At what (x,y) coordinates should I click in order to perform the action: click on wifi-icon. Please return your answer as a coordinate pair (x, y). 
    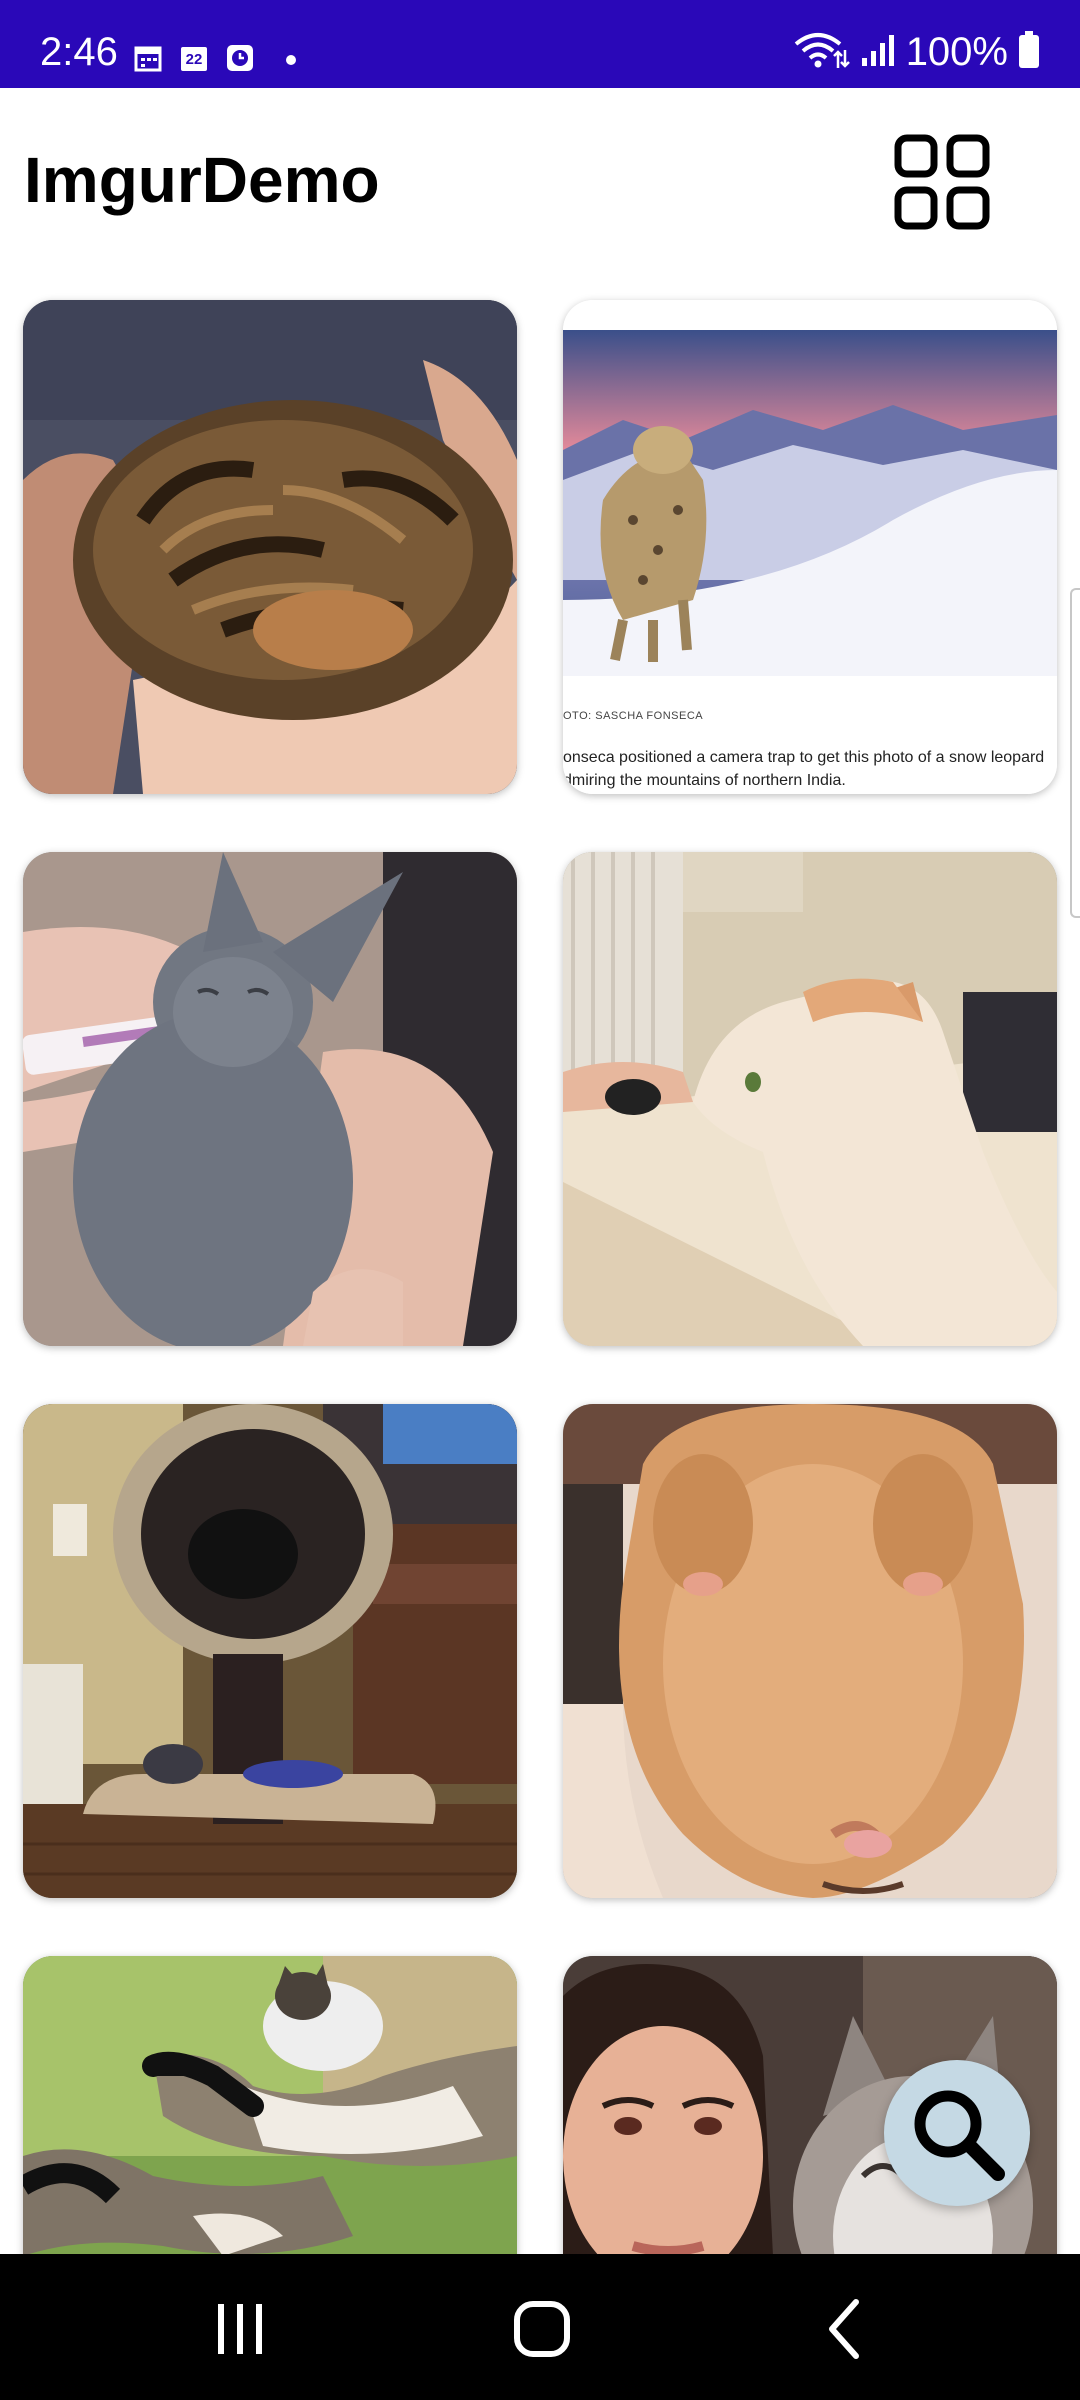
    Looking at the image, I should click on (822, 52).